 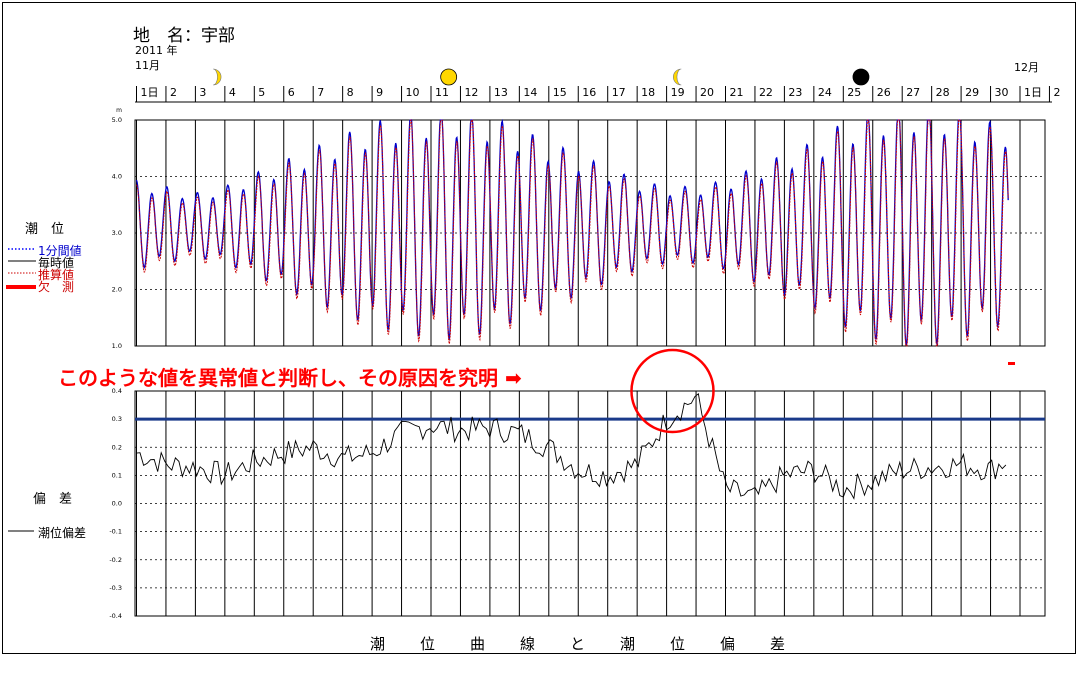 I want to click on upper-ytick-label: 5.0, so click(x=117, y=120).